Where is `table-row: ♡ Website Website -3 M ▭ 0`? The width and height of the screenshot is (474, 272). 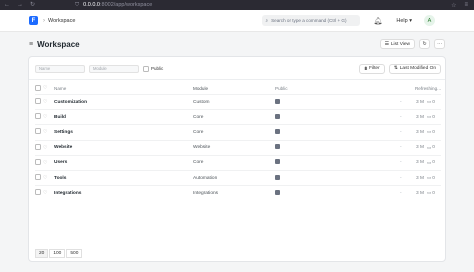 table-row: ♡ Website Website -3 M ▭ 0 is located at coordinates (238, 147).